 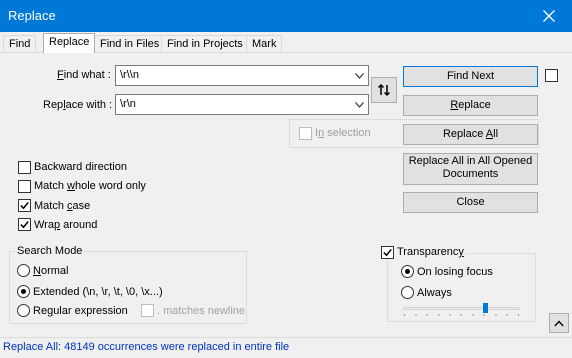 I want to click on match-case-checkbox, so click(x=24, y=205).